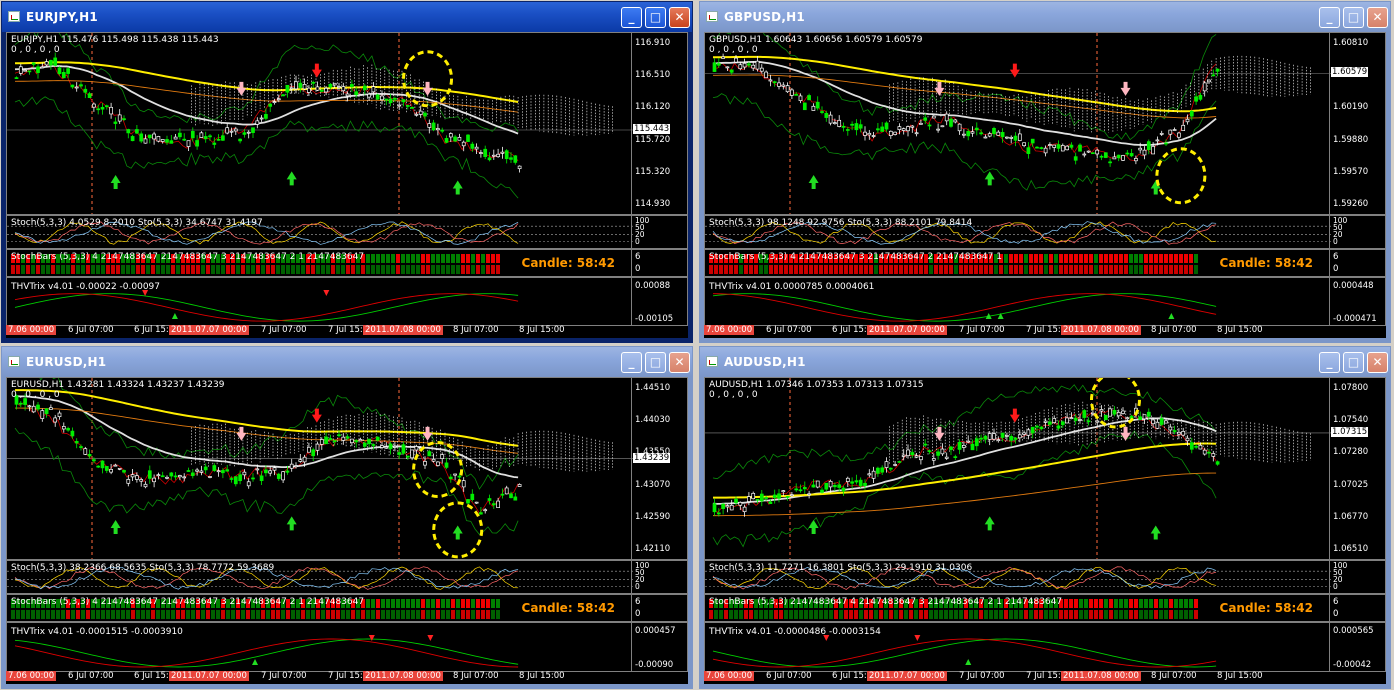  Describe the element at coordinates (1045, 362) in the screenshot. I see `title-bar: AUDUSD,H1 _ □ ✕` at that location.